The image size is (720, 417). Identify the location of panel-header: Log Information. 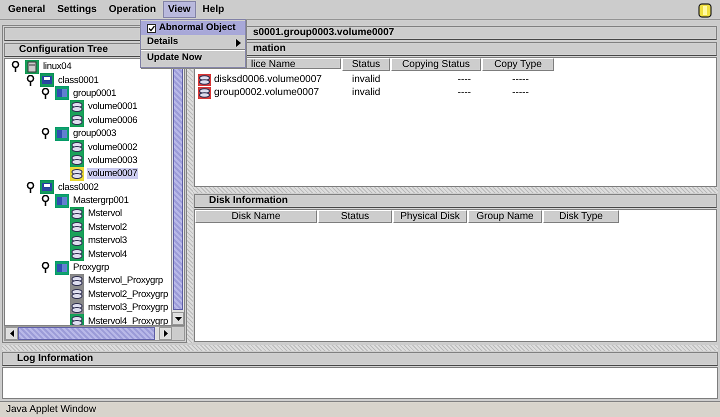
(360, 359).